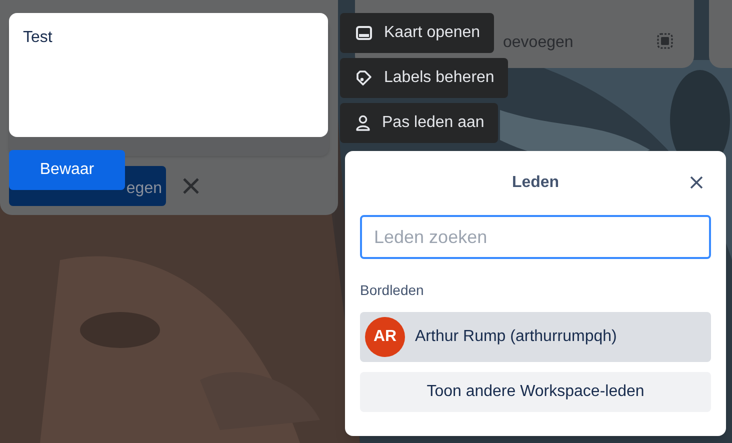 The width and height of the screenshot is (732, 443). Describe the element at coordinates (536, 183) in the screenshot. I see `popup-title: Leden` at that location.